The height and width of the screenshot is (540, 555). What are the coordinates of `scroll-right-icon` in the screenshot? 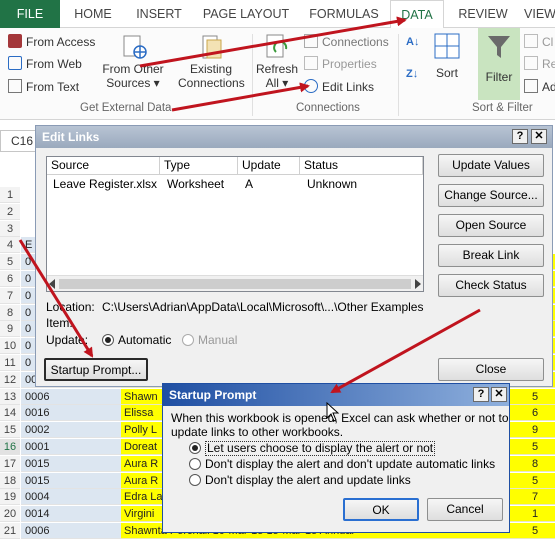 It's located at (418, 284).